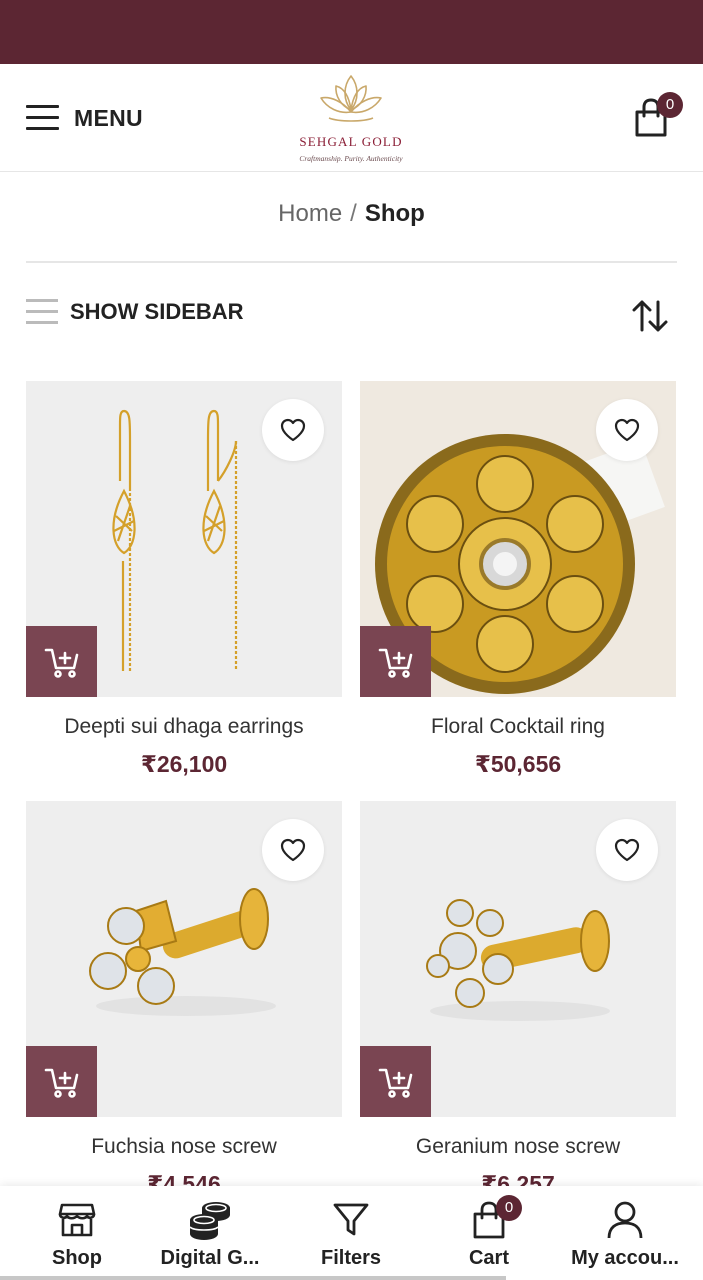 The image size is (703, 1280). I want to click on header-cart-button: 0, so click(657, 115).